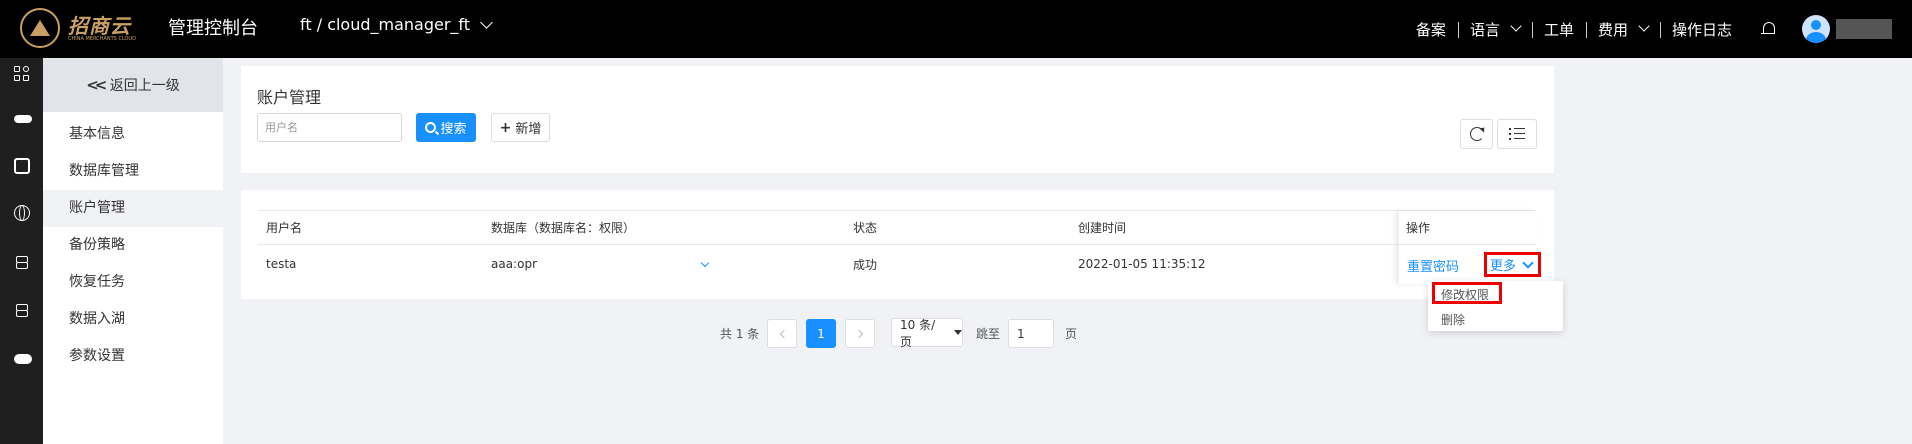 The height and width of the screenshot is (444, 1912). What do you see at coordinates (740, 333) in the screenshot?
I see `total-count: 共 1 条` at bounding box center [740, 333].